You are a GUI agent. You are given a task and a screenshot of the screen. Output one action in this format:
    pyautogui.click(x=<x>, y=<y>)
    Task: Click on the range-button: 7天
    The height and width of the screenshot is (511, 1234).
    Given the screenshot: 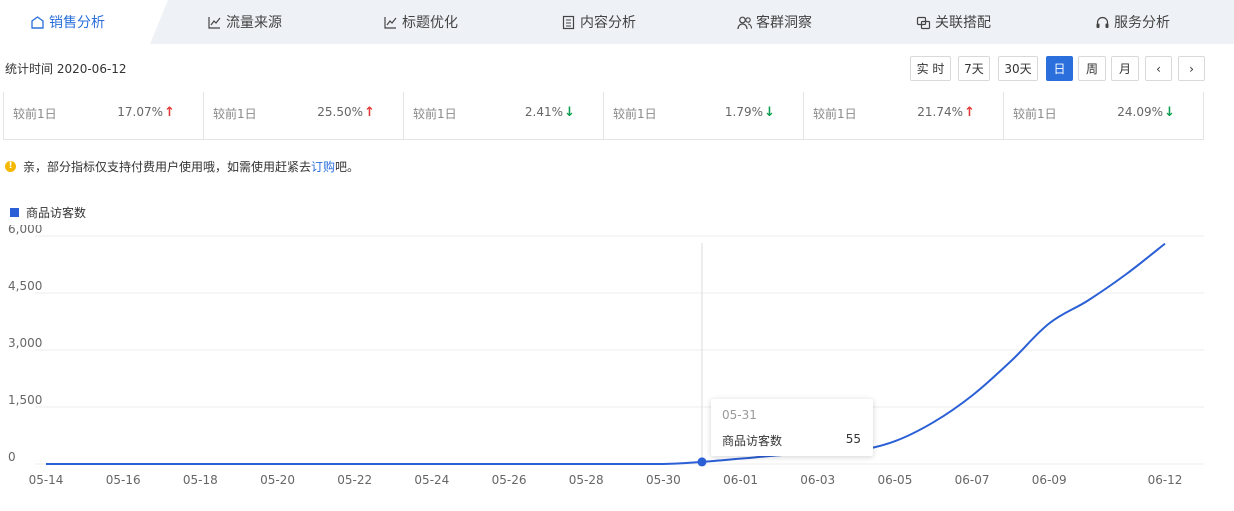 What is the action you would take?
    pyautogui.click(x=974, y=68)
    